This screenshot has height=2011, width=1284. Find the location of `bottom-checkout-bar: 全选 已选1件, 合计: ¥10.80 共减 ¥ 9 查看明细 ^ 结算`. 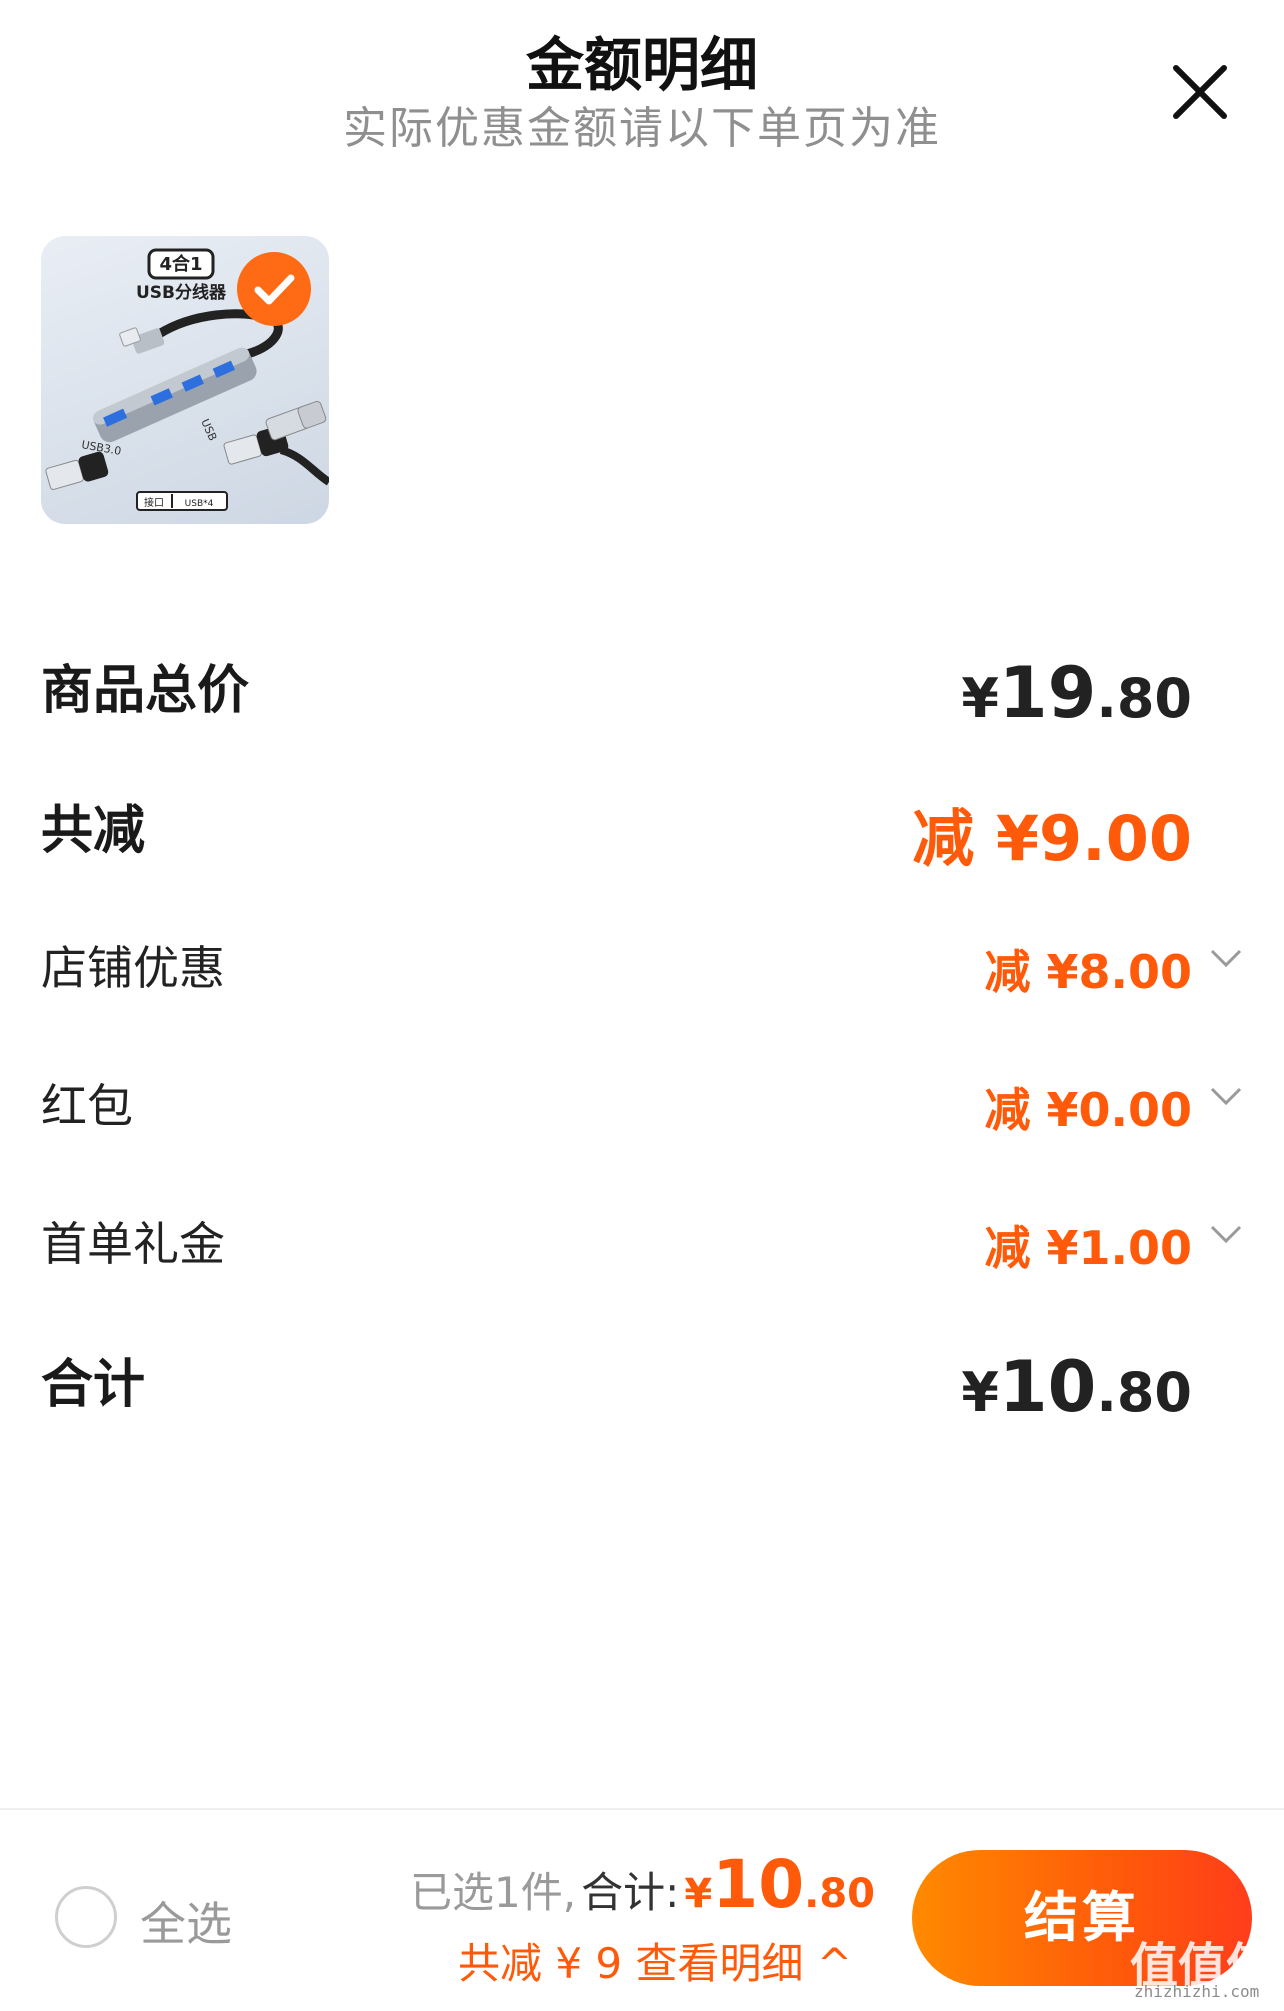

bottom-checkout-bar: 全选 已选1件, 合计: ¥10.80 共减 ¥ 9 查看明细 ^ 结算 is located at coordinates (642, 1909).